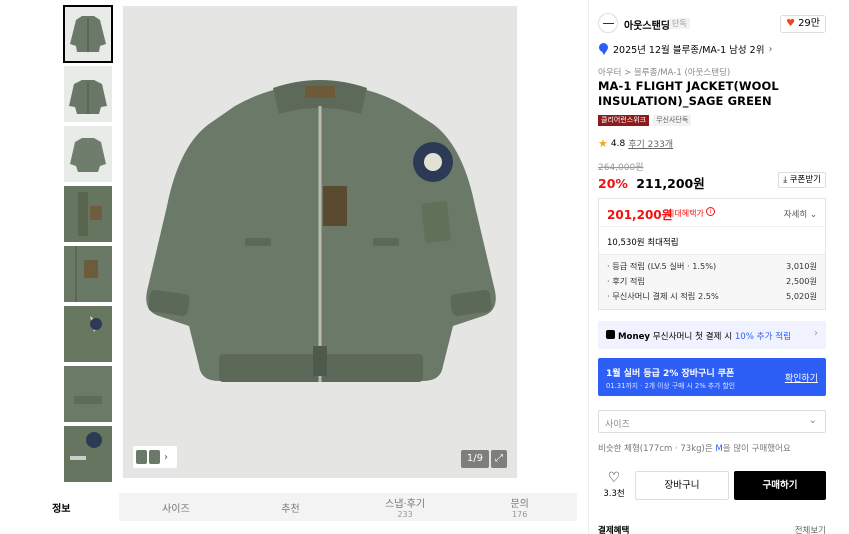 The height and width of the screenshot is (534, 849). I want to click on tab-inquiry: 문의 176, so click(519, 507).